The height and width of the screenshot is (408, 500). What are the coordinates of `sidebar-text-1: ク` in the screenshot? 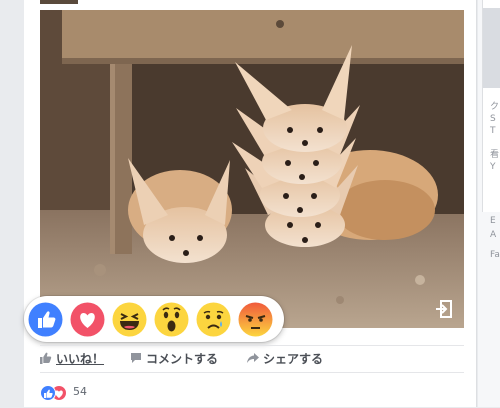 It's located at (495, 107).